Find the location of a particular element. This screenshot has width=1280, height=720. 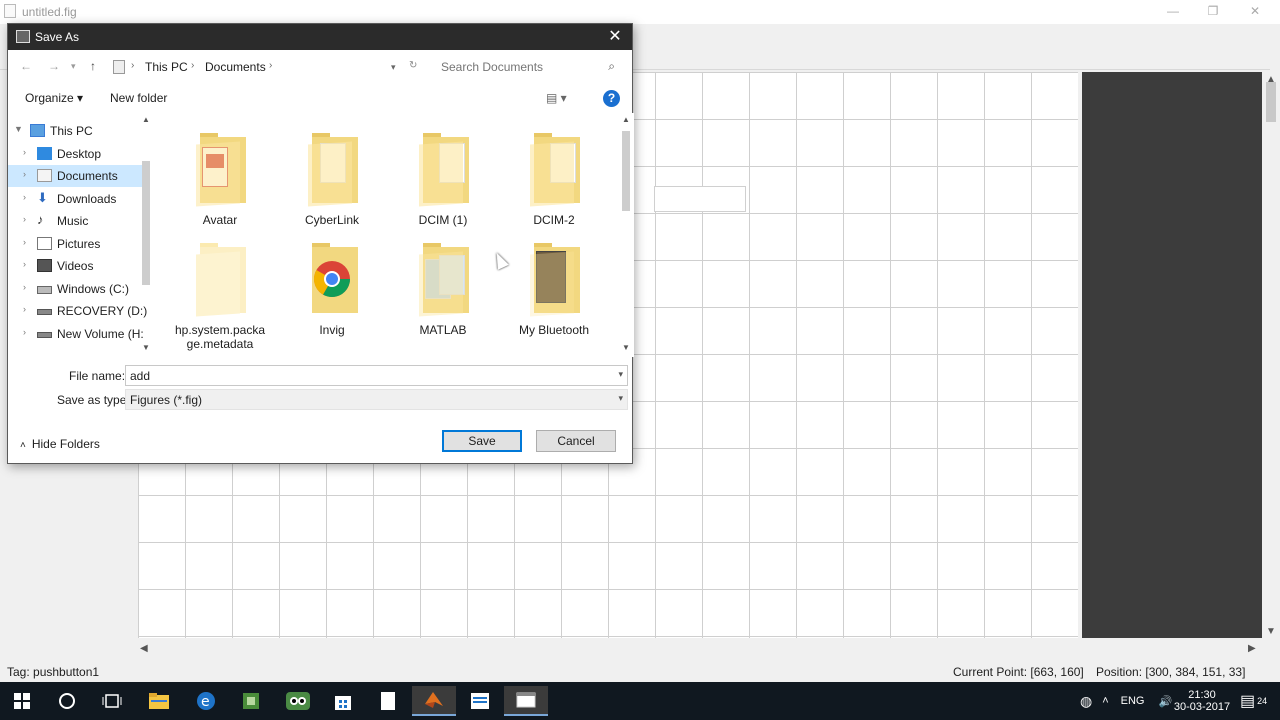

scroll-right-icon: ▶ is located at coordinates (1252, 648).